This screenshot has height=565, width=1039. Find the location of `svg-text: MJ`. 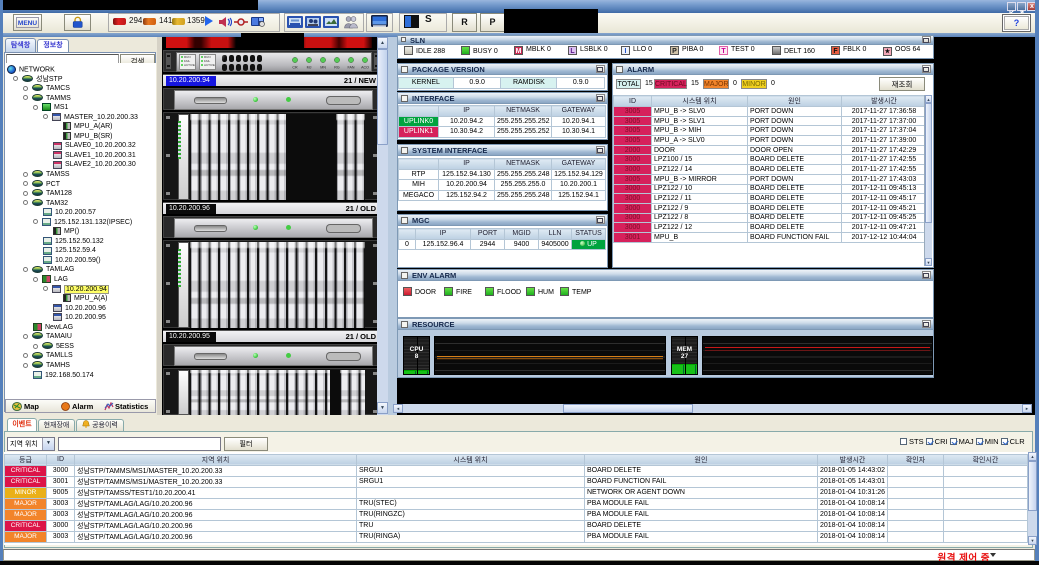

svg-text: MJ is located at coordinates (309, 68).